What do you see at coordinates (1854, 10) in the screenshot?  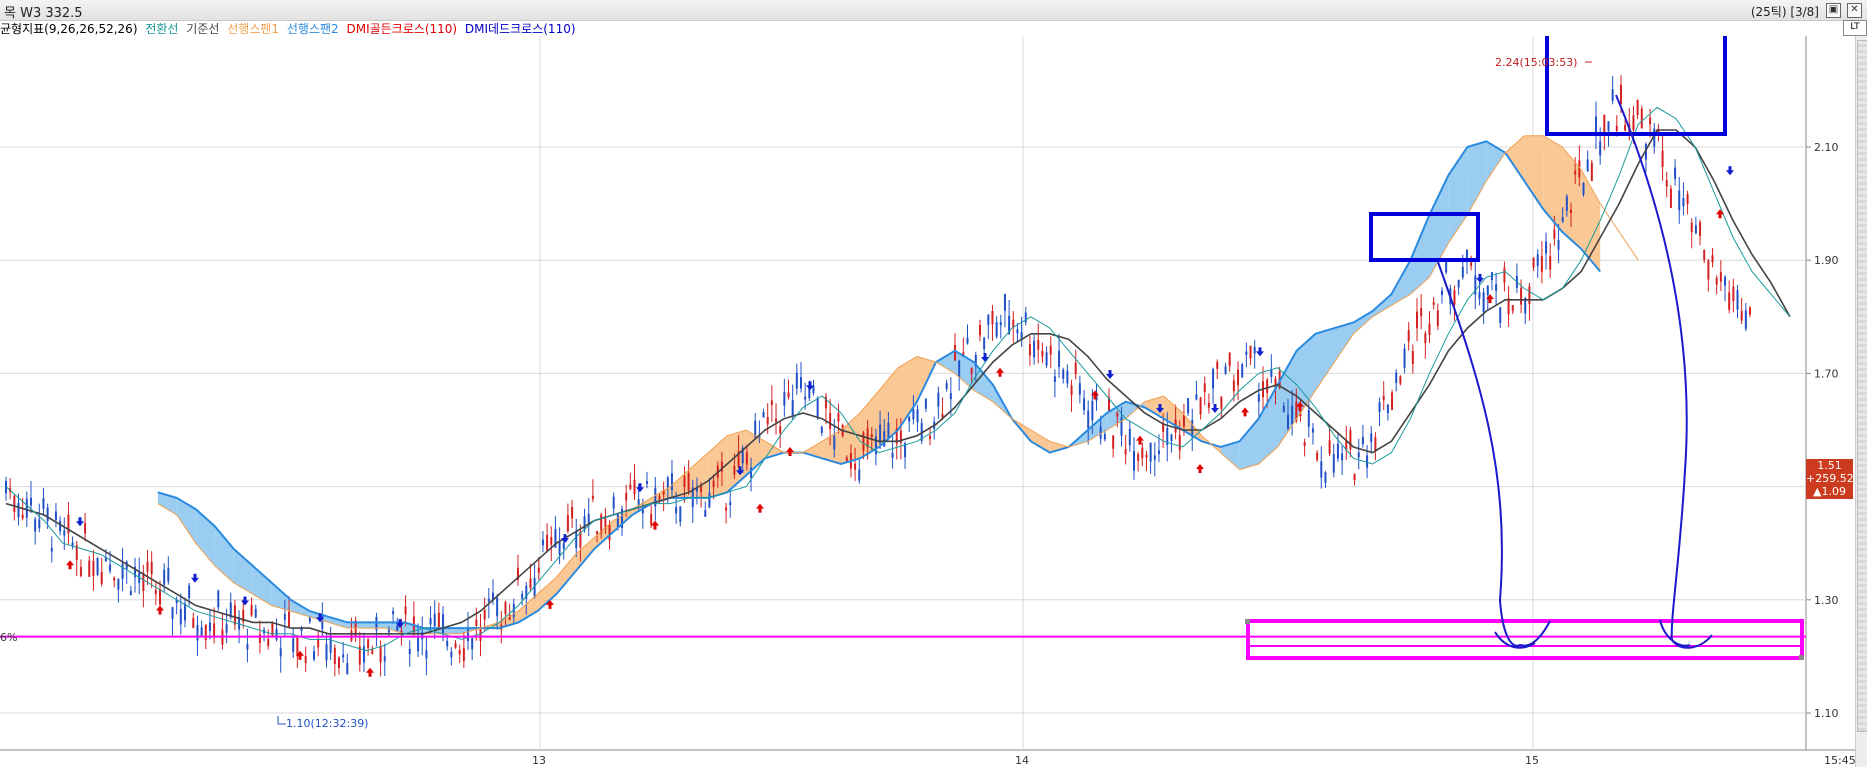 I see `close-icon: ✕` at bounding box center [1854, 10].